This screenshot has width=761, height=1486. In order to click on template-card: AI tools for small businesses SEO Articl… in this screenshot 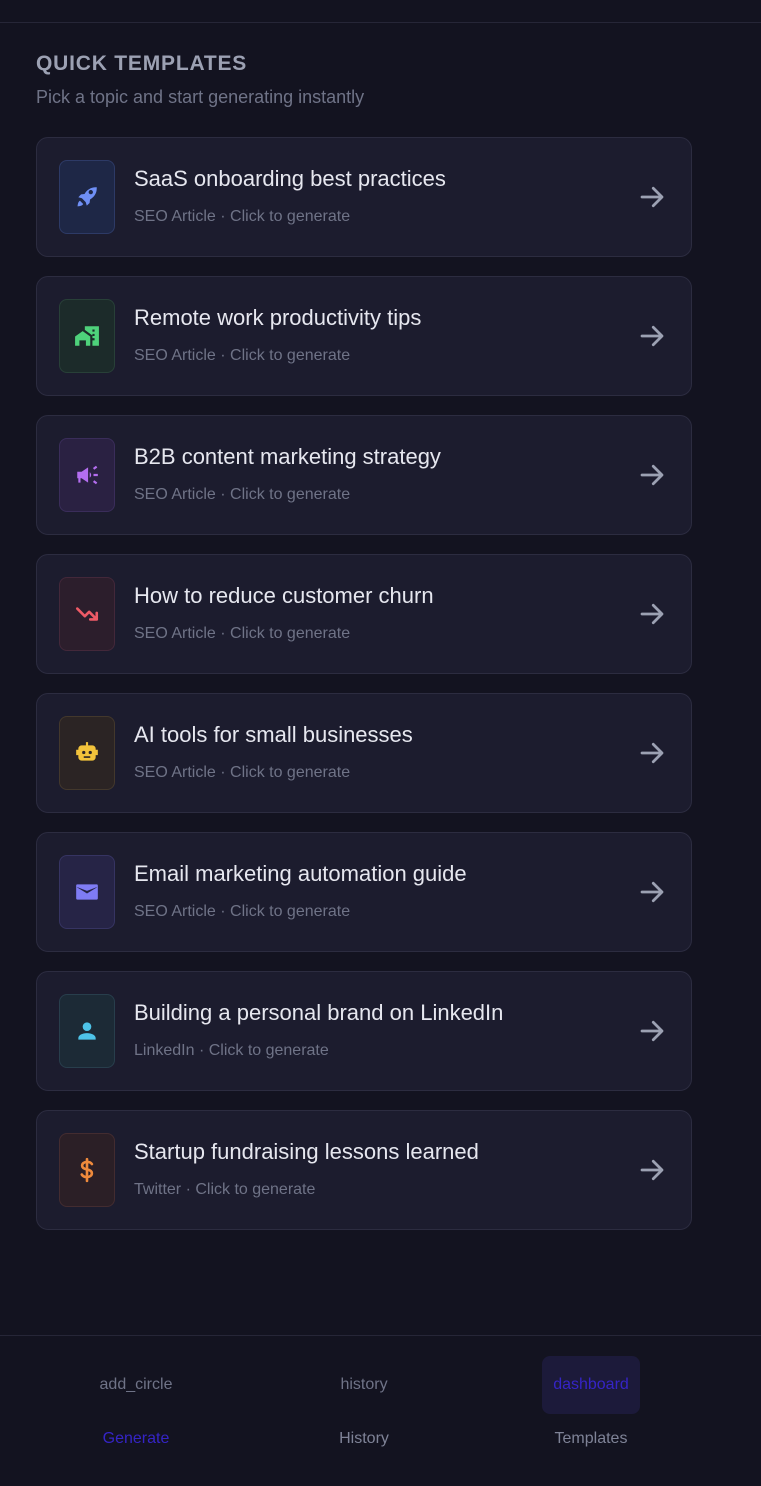, I will do `click(364, 753)`.